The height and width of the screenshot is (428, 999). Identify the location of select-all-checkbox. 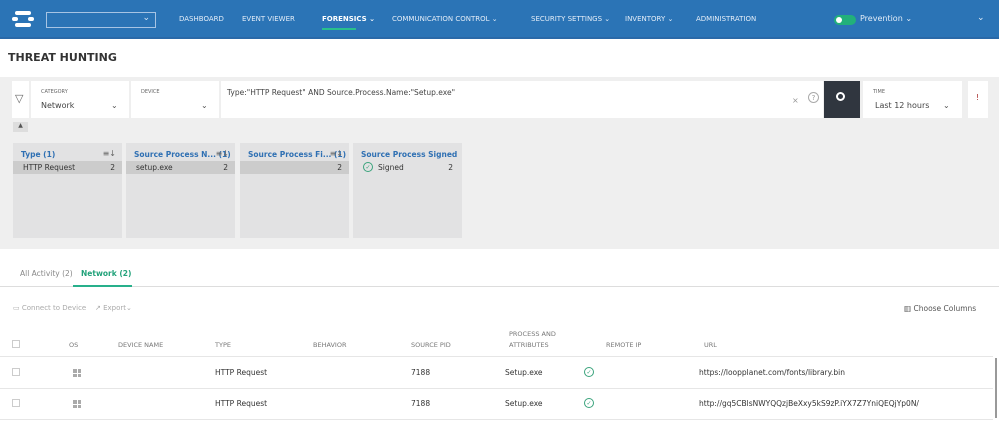
(16, 344).